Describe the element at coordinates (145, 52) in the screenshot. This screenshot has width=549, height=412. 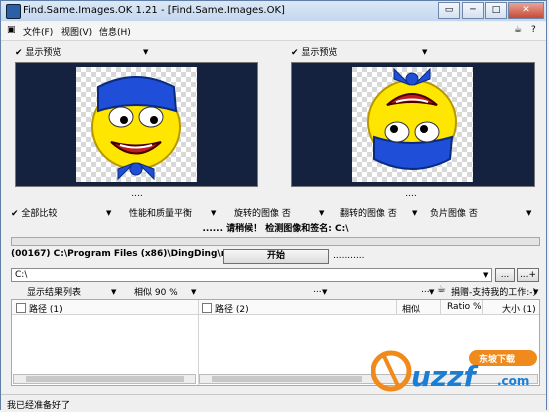
I see `left-preview-dropdown-icon: ▼` at that location.